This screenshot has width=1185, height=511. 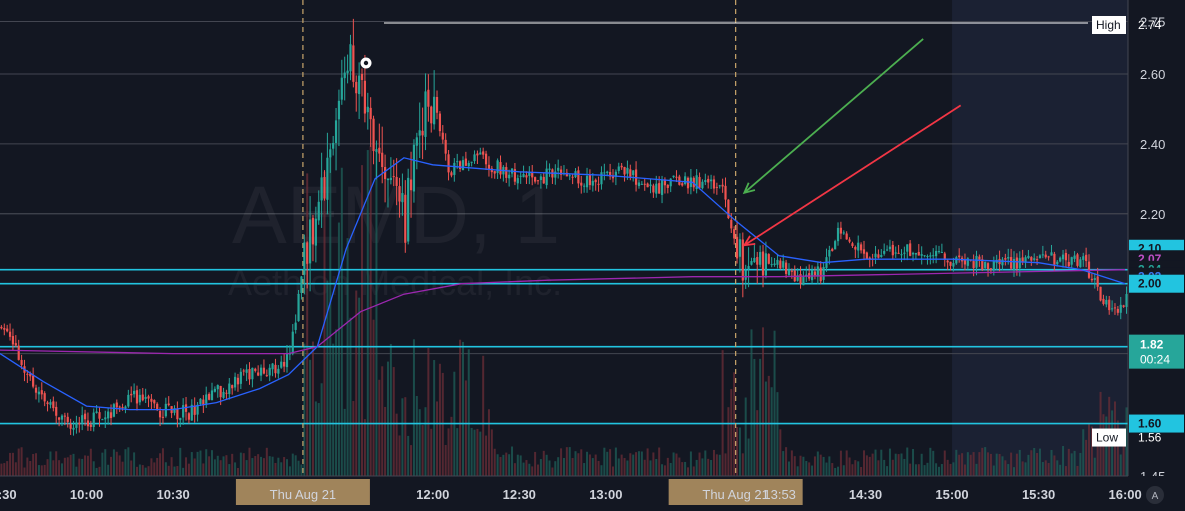 I want to click on after-hours-shade, so click(x=1040, y=238).